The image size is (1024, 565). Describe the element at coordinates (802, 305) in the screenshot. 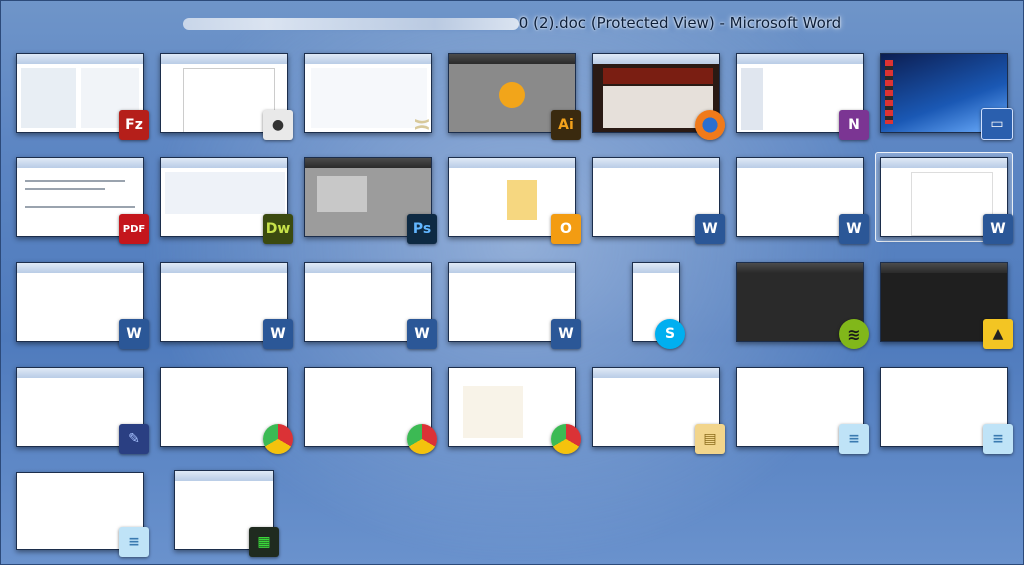

I see `window-thumb-spotify: ≋` at that location.